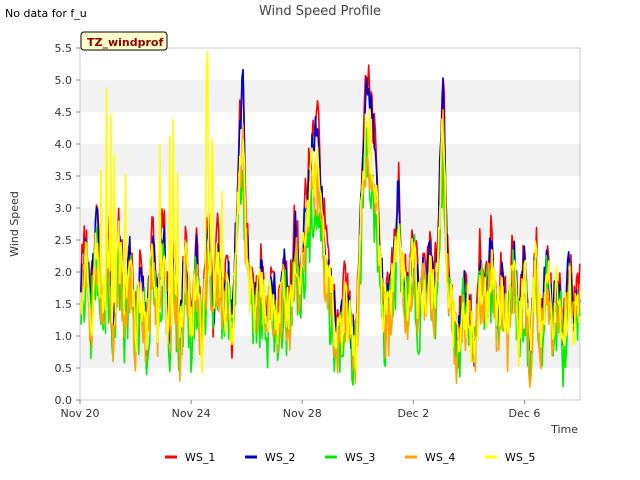 This screenshot has height=480, width=640. Describe the element at coordinates (64, 272) in the screenshot. I see `y-tick-label: 2.0` at that location.